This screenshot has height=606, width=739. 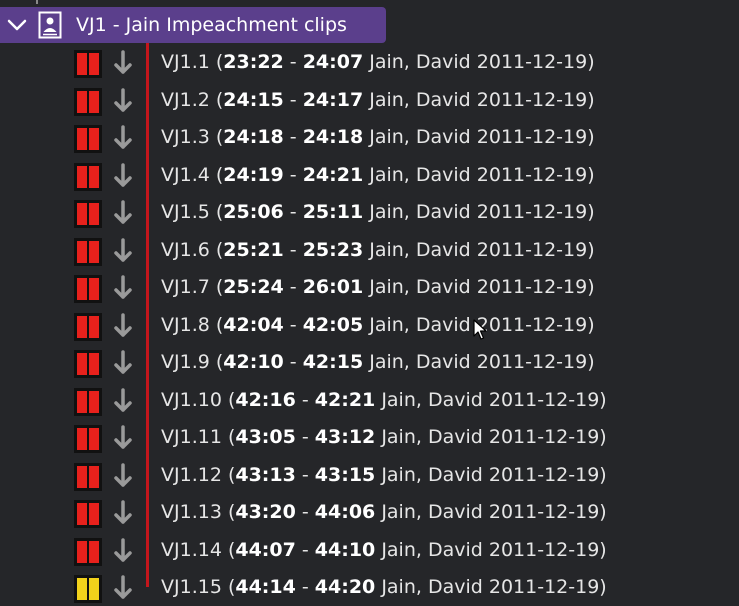 I want to click on group-header: VJ1 - Jain Impeachment clips, so click(x=193, y=25).